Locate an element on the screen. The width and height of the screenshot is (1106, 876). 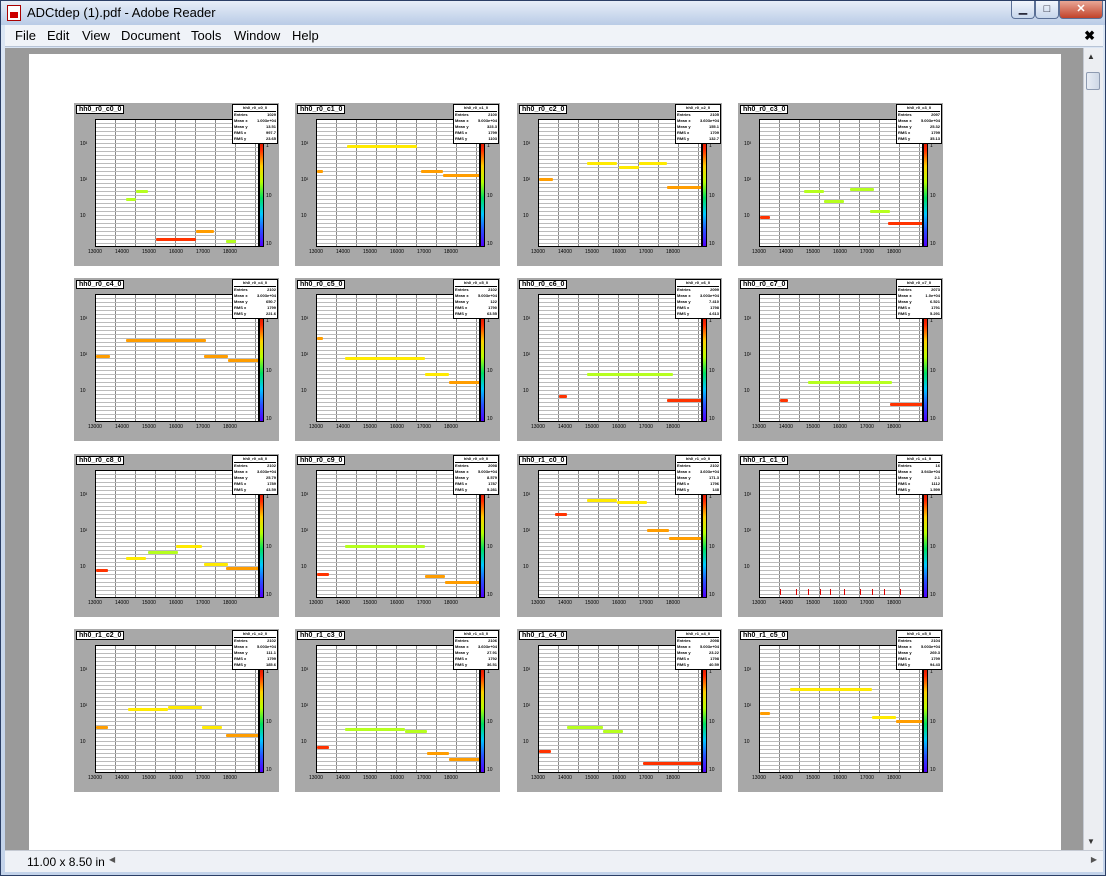
menu-edit: Edit is located at coordinates (58, 35).